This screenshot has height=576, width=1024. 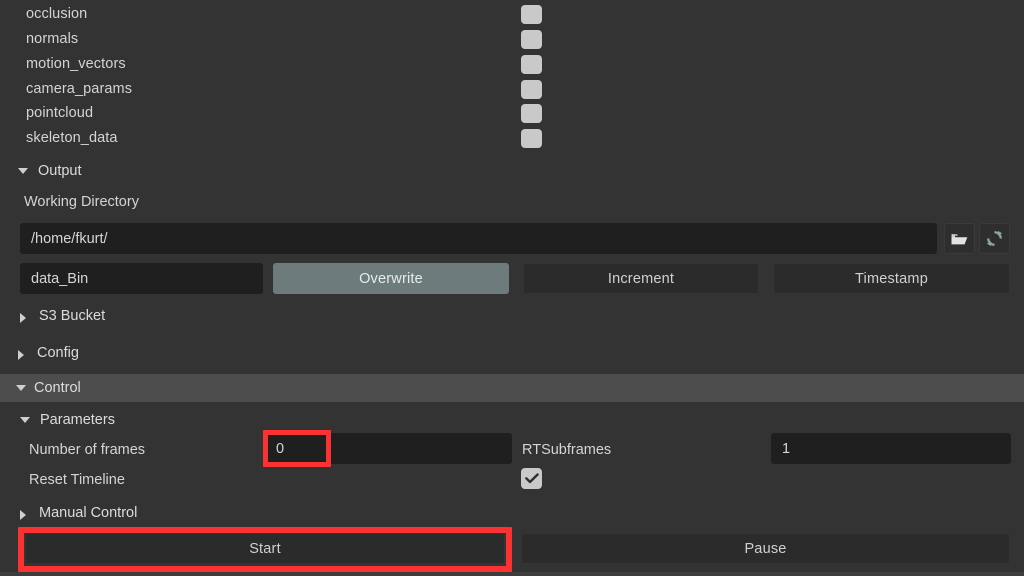 What do you see at coordinates (76, 64) in the screenshot?
I see `output-item-label: motion_vectors` at bounding box center [76, 64].